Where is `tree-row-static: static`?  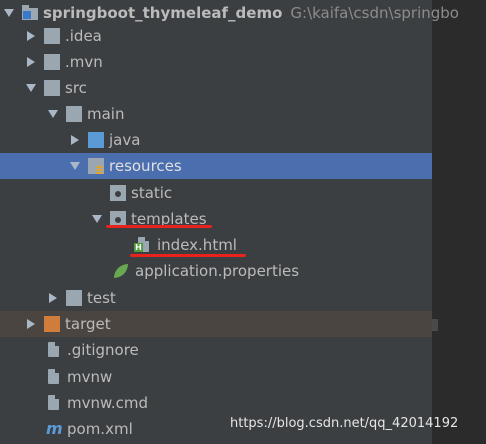 tree-row-static: static is located at coordinates (216, 193).